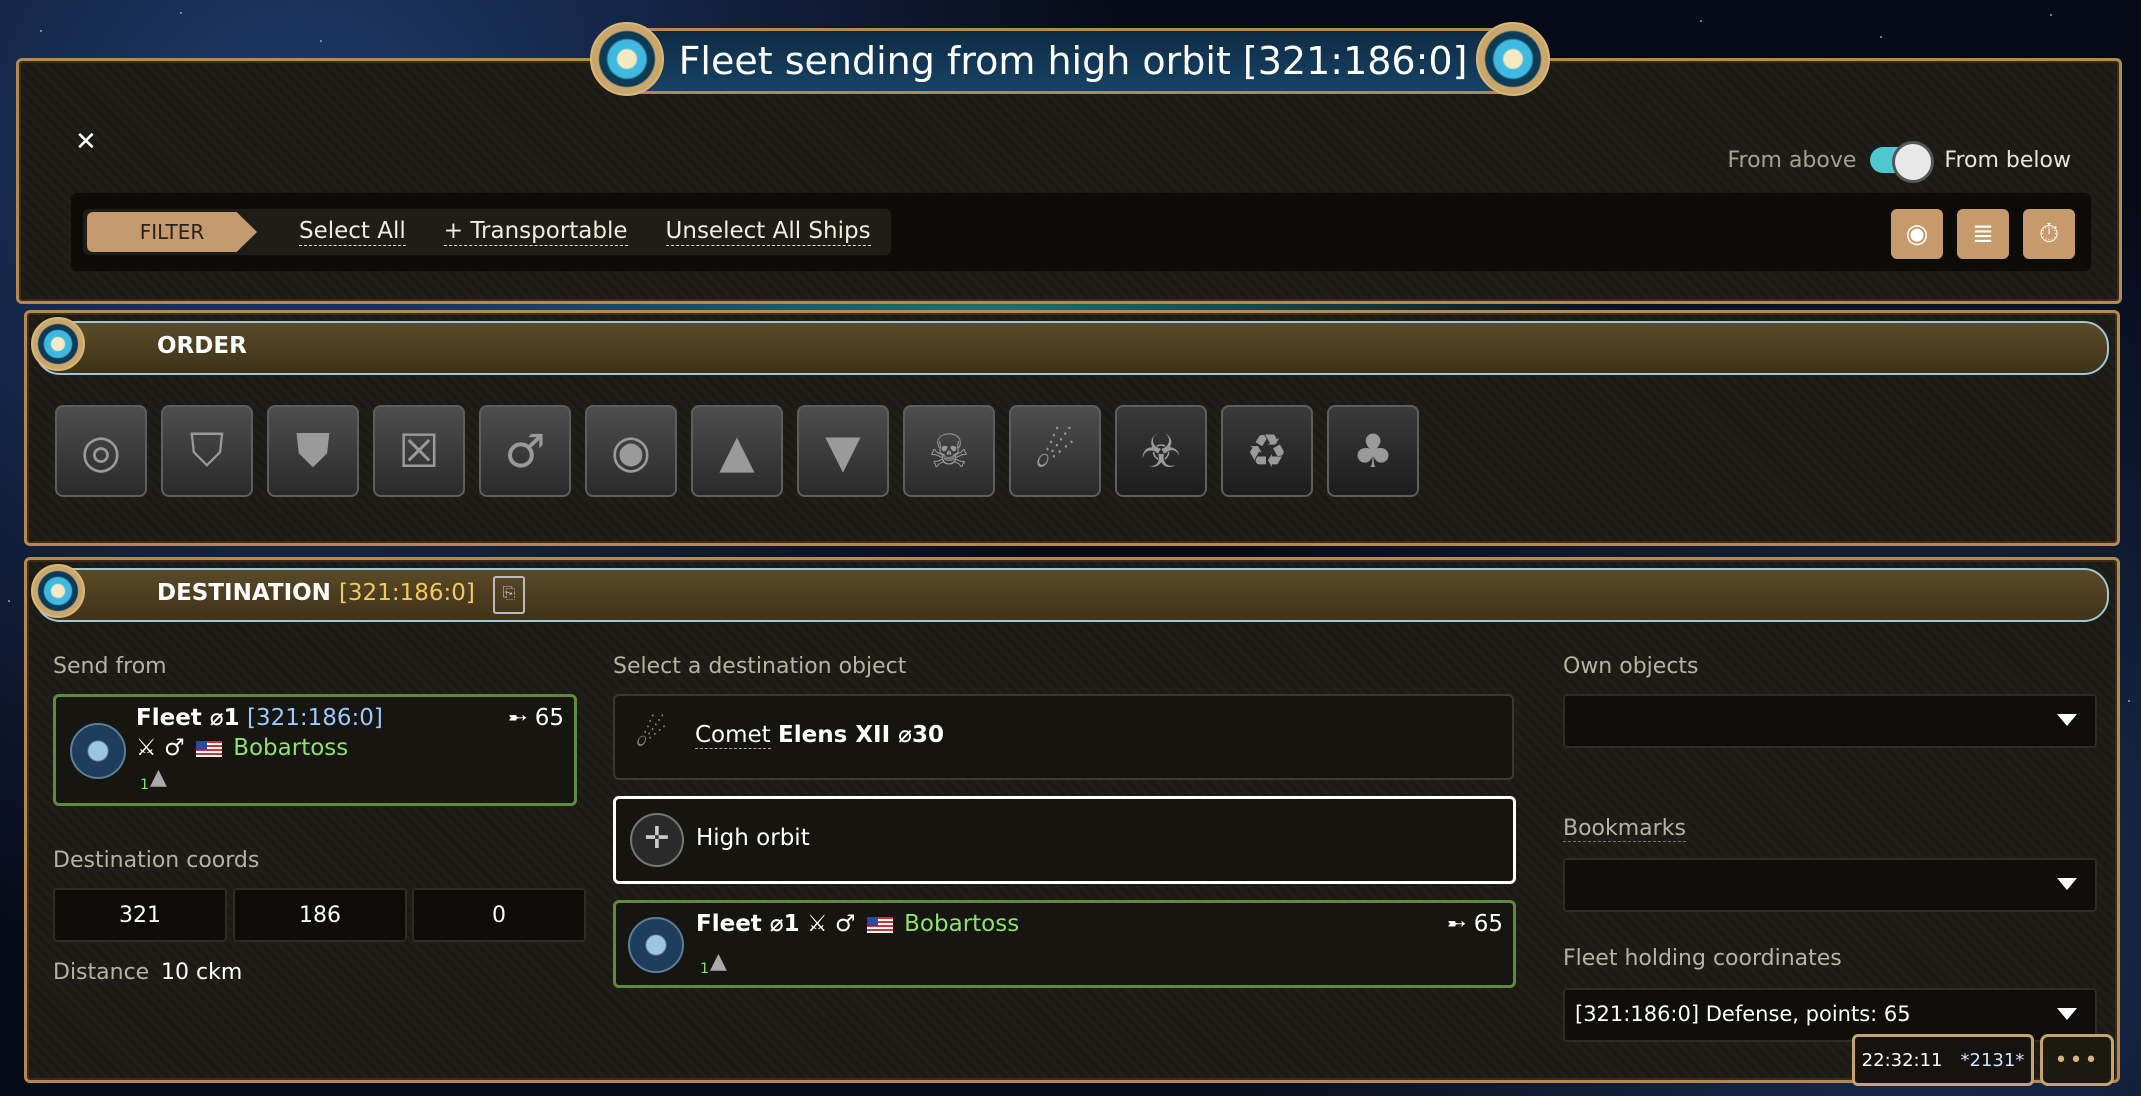 This screenshot has width=2141, height=1096. I want to click on ship-count: 1, so click(704, 969).